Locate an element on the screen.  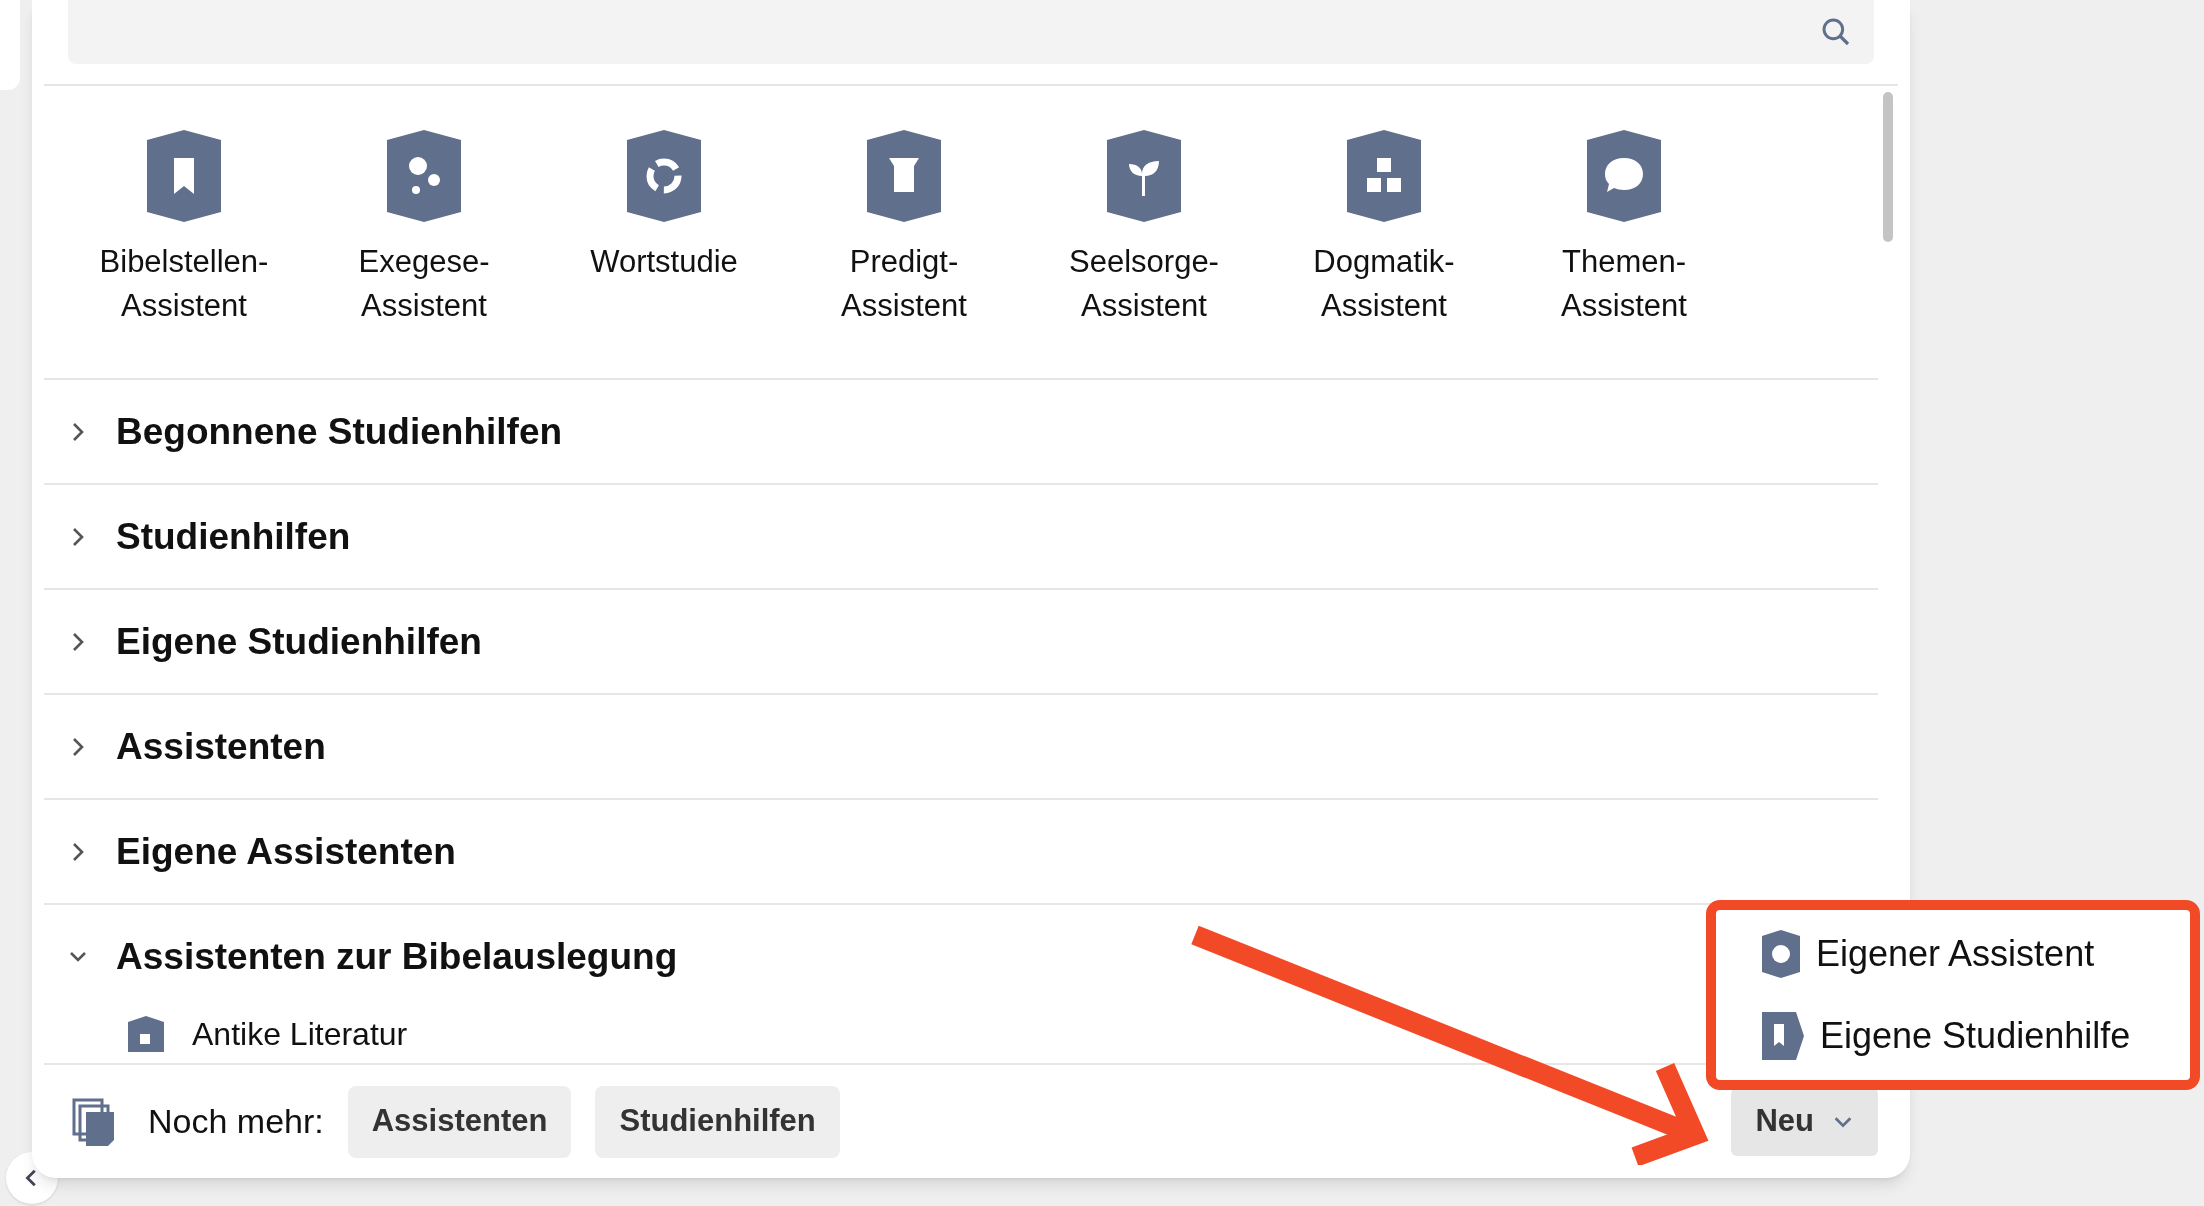
section-title: Studienhilfen is located at coordinates (233, 536).